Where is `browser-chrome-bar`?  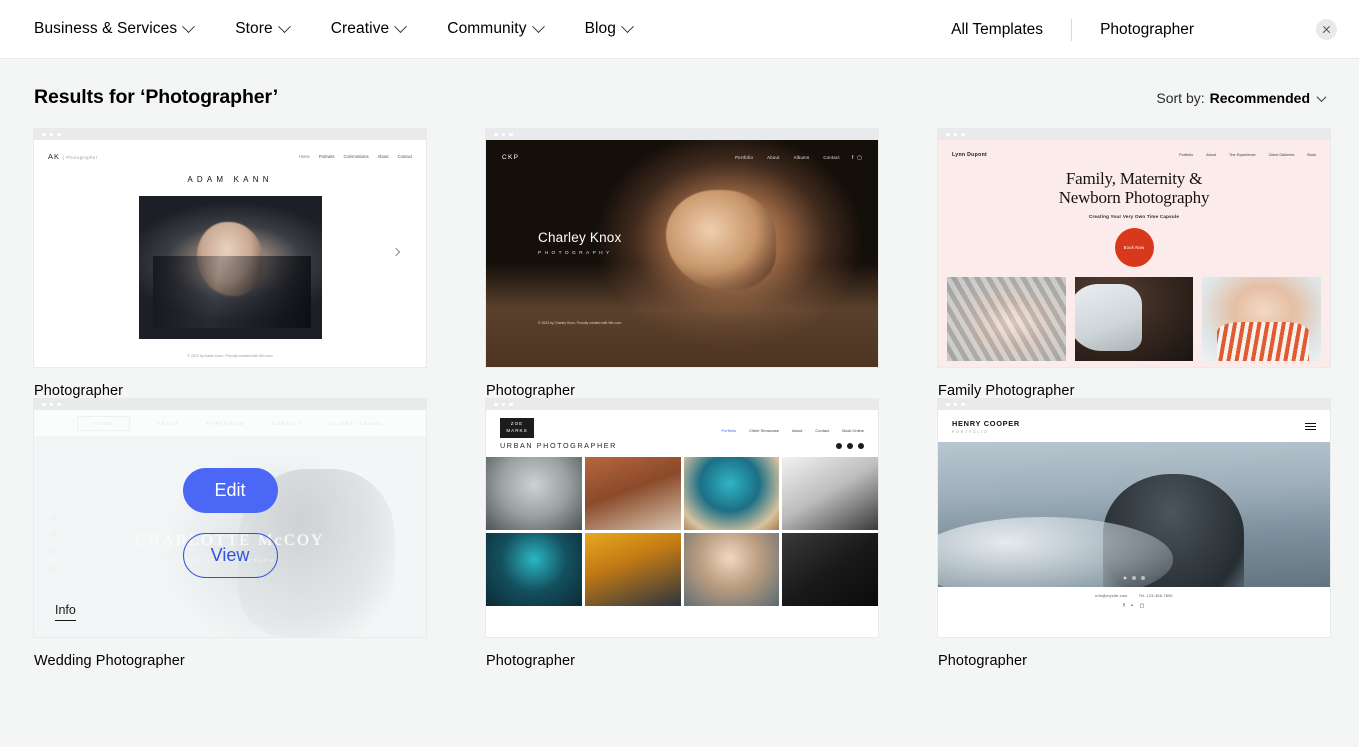
browser-chrome-bar is located at coordinates (230, 404).